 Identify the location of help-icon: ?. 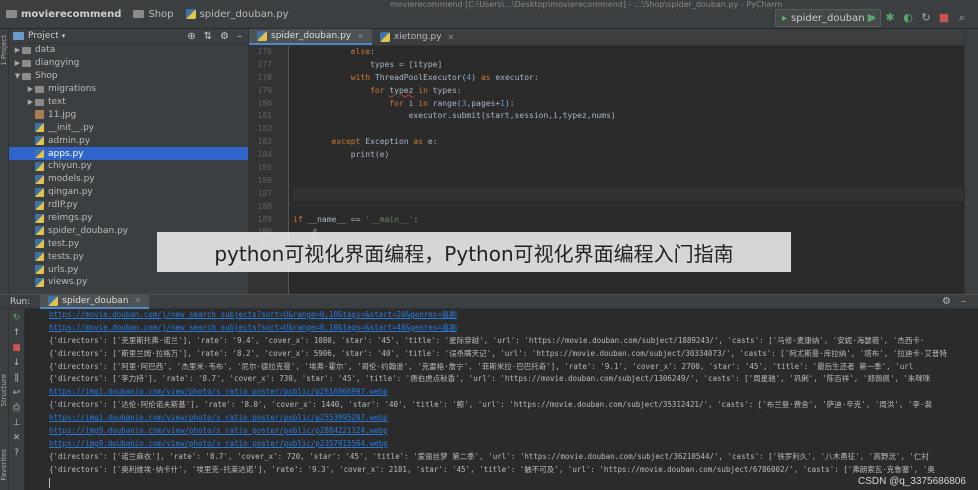
(17, 453).